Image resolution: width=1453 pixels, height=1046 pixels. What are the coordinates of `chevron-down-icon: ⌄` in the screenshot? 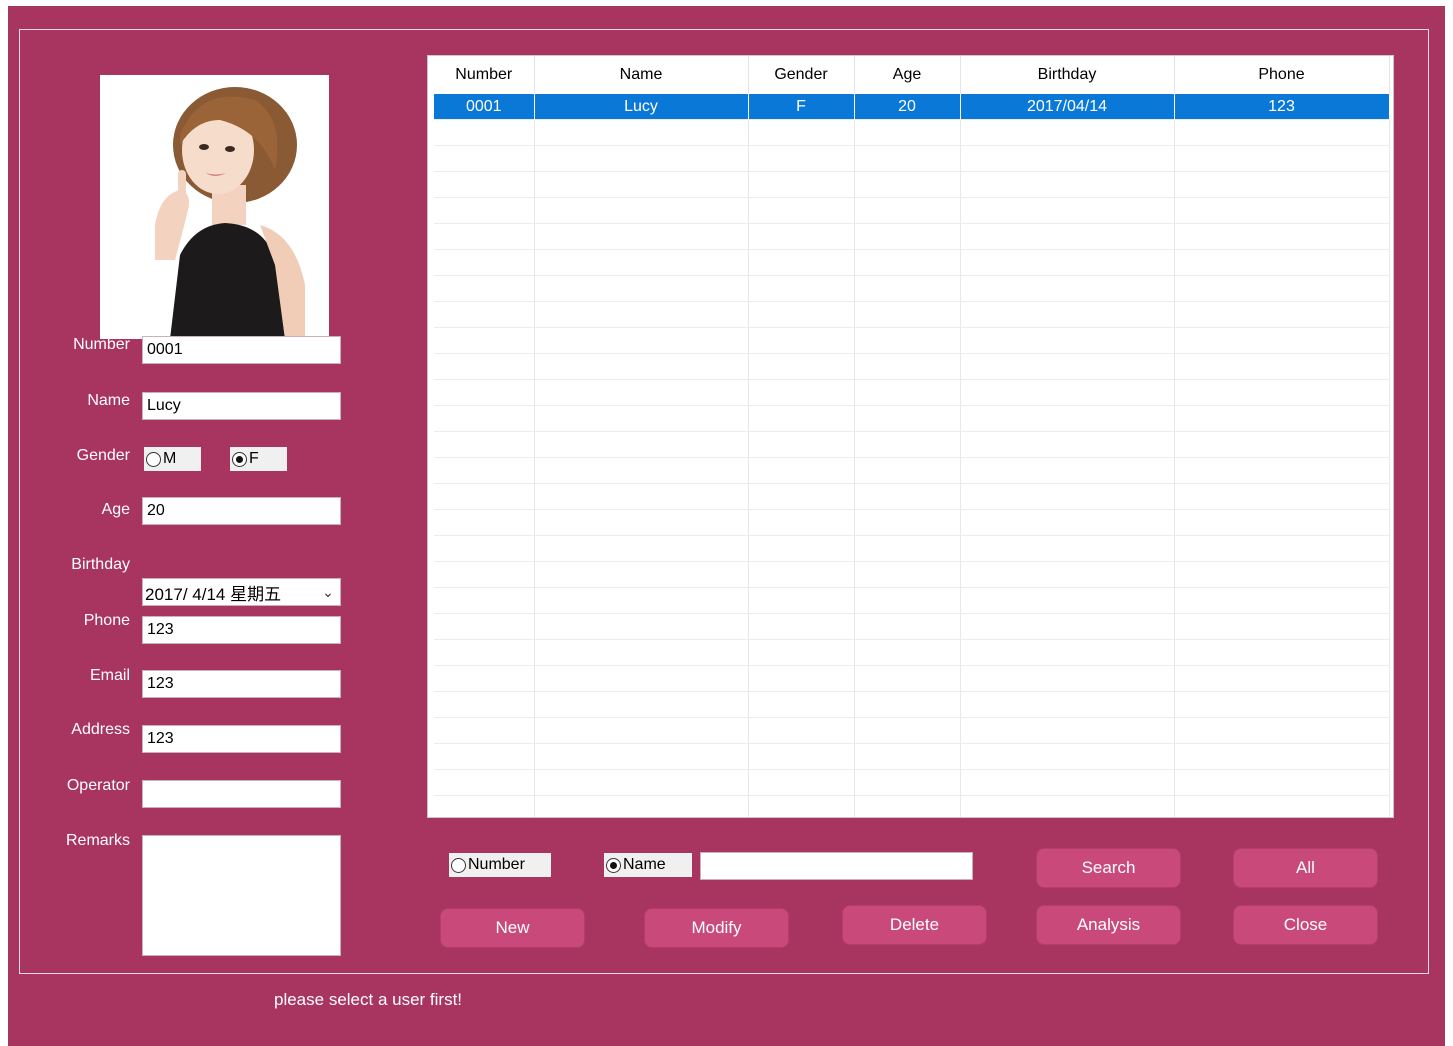 It's located at (328, 592).